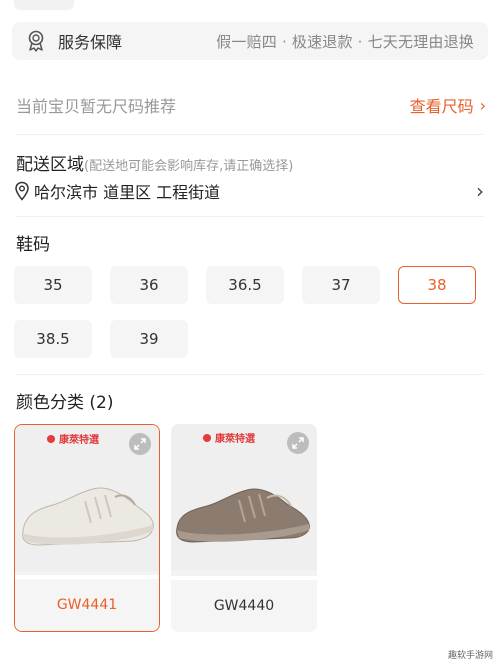 This screenshot has width=500, height=666. What do you see at coordinates (33, 245) in the screenshot?
I see `shoe-size-title: 鞋码` at bounding box center [33, 245].